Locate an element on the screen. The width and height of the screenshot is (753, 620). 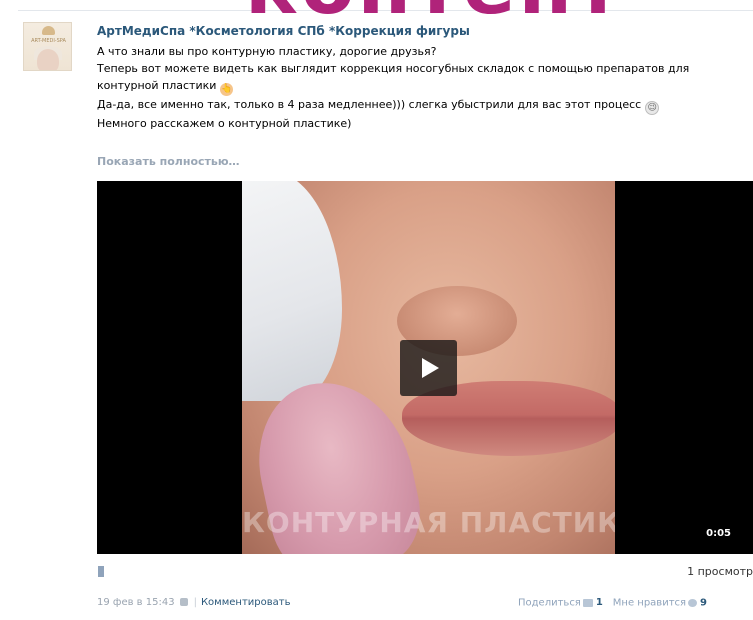
play-button is located at coordinates (428, 368).